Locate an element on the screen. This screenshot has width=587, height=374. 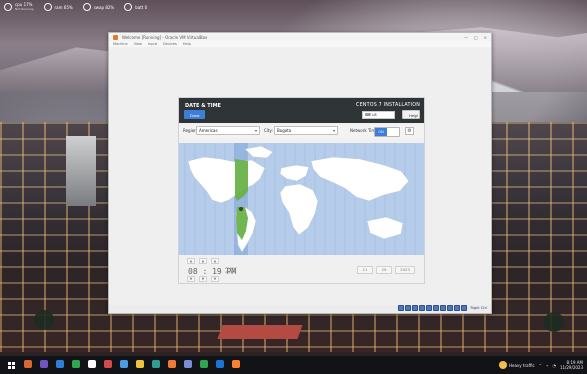
system-tray: Heavy traffic ⌃ ⌁ ◔ 8:19 AM 11/29/2023 is located at coordinates (541, 365).